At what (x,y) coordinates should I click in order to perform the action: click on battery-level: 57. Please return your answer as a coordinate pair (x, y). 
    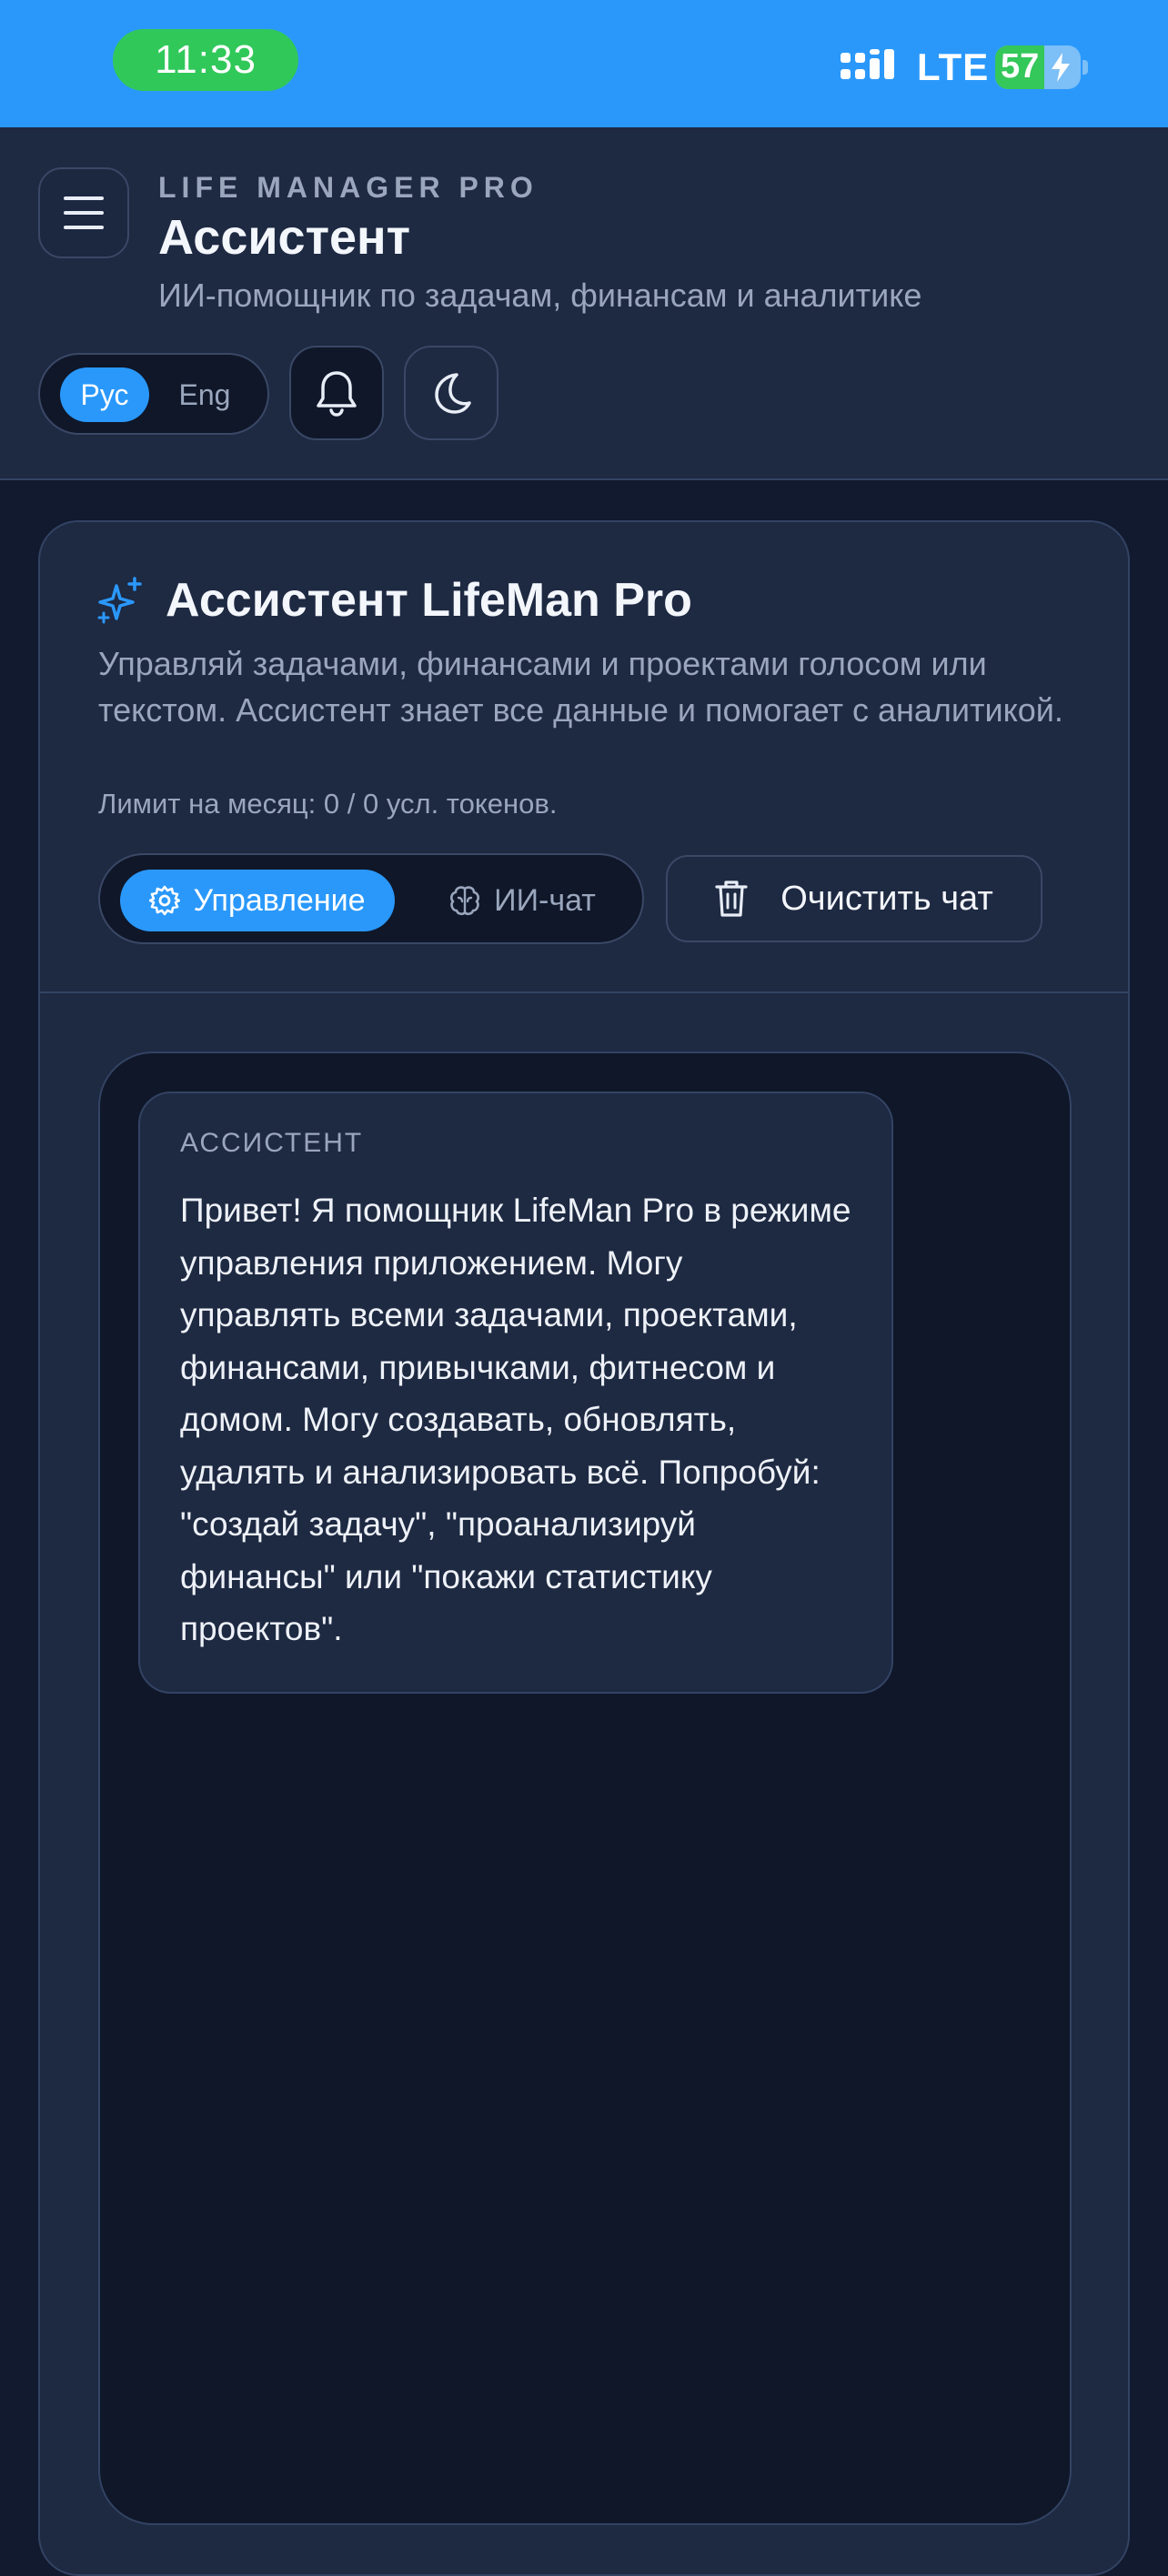
    Looking at the image, I should click on (1021, 66).